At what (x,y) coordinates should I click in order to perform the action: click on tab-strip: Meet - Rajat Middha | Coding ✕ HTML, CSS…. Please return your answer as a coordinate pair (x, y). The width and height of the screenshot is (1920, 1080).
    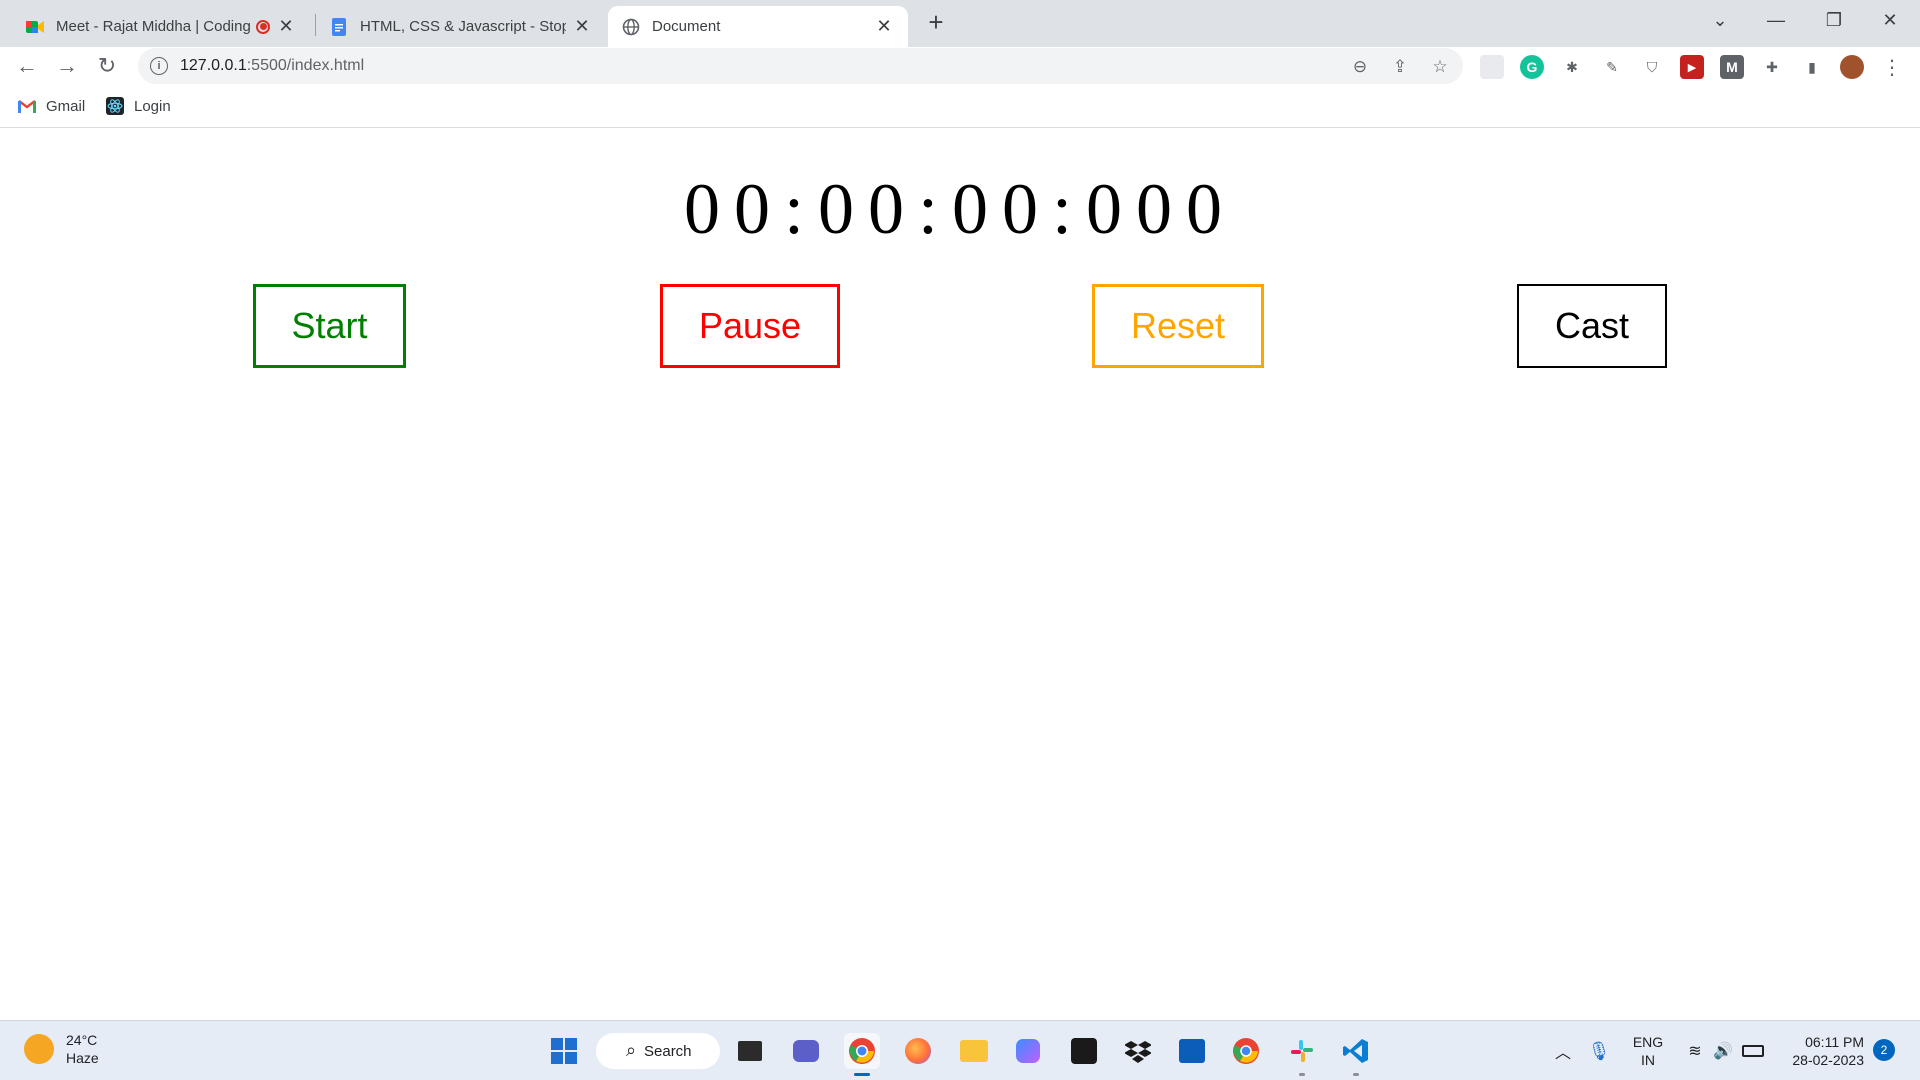
    Looking at the image, I should click on (960, 23).